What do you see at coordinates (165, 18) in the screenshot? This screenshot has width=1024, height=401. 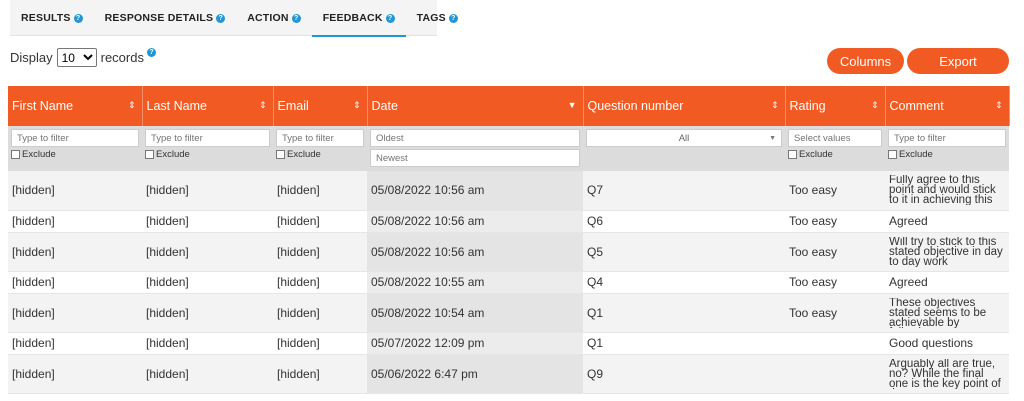 I see `tab-response-details: RESPONSE DETAILS?` at bounding box center [165, 18].